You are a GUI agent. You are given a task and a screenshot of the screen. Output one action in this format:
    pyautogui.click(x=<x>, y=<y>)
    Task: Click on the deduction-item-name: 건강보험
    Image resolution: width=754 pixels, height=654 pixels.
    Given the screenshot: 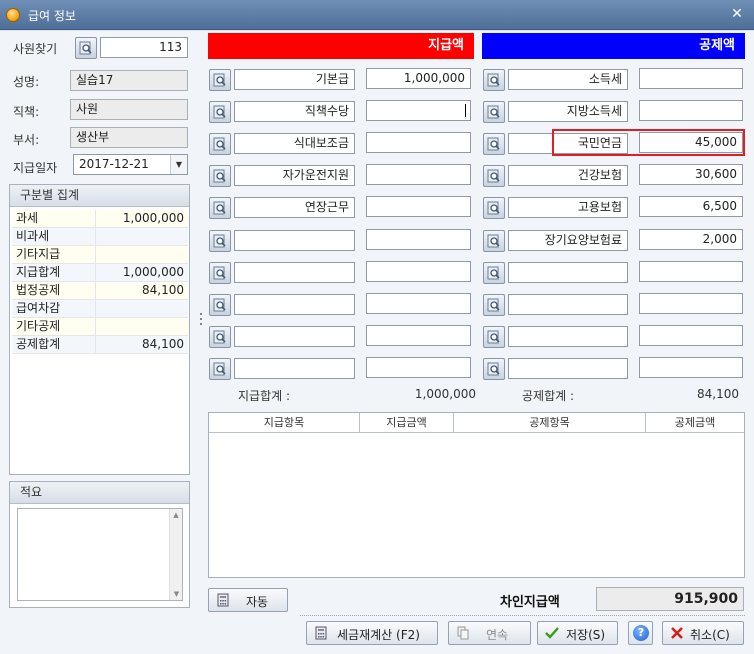 What is the action you would take?
    pyautogui.click(x=568, y=175)
    